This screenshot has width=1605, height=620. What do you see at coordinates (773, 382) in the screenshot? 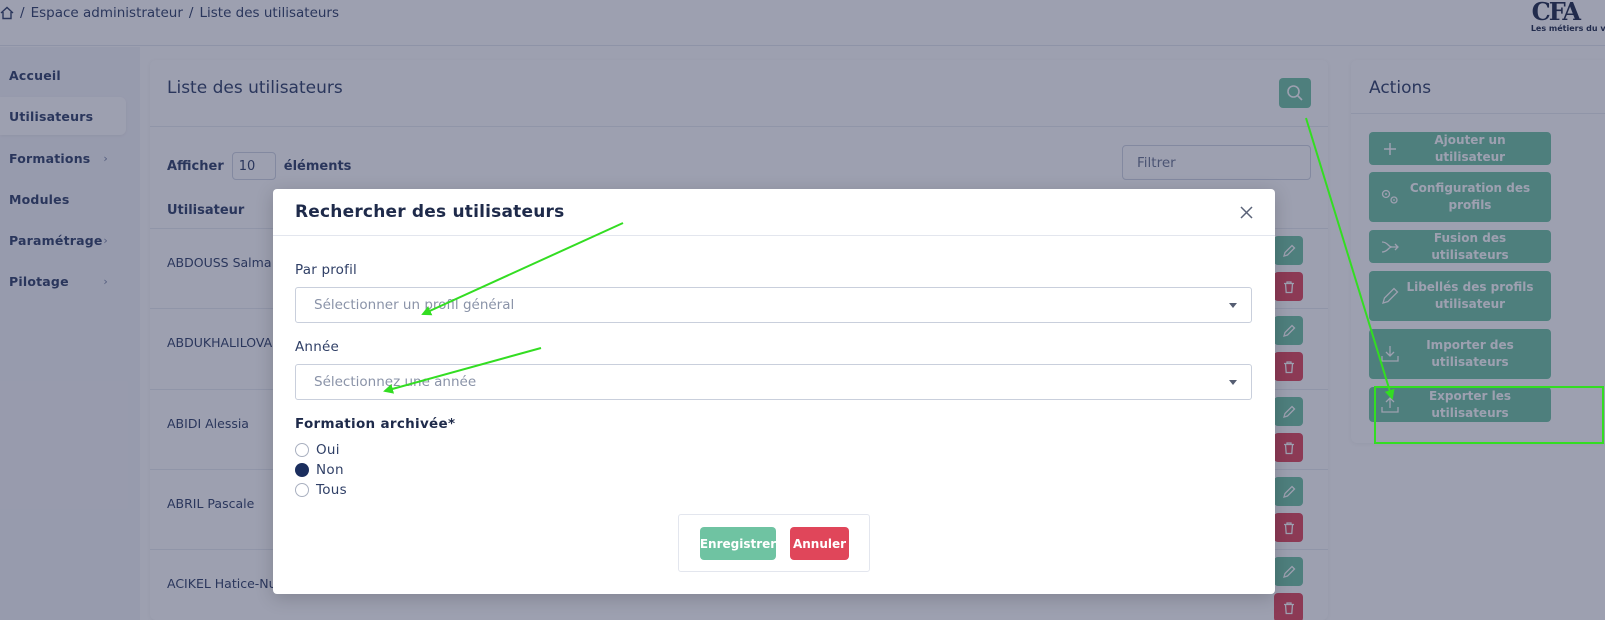
I see `year-select: Sélectionnez une année` at bounding box center [773, 382].